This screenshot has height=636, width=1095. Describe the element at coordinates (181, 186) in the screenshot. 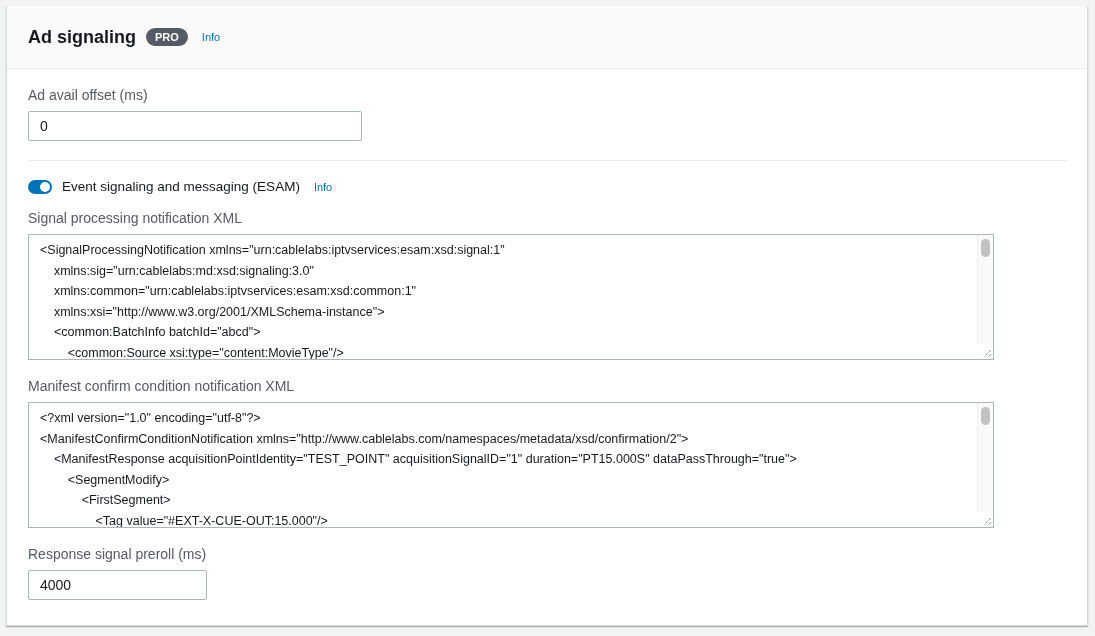

I see `toggle-label: Event signaling and messaging (ESAM)` at that location.